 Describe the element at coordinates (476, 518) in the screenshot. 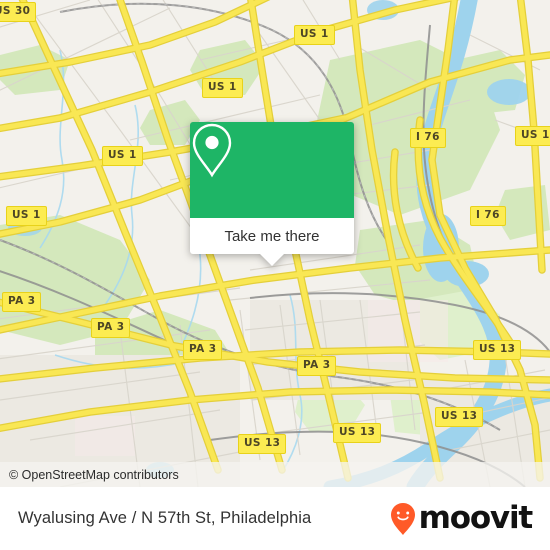

I see `moovit-wordmark: moovit` at that location.